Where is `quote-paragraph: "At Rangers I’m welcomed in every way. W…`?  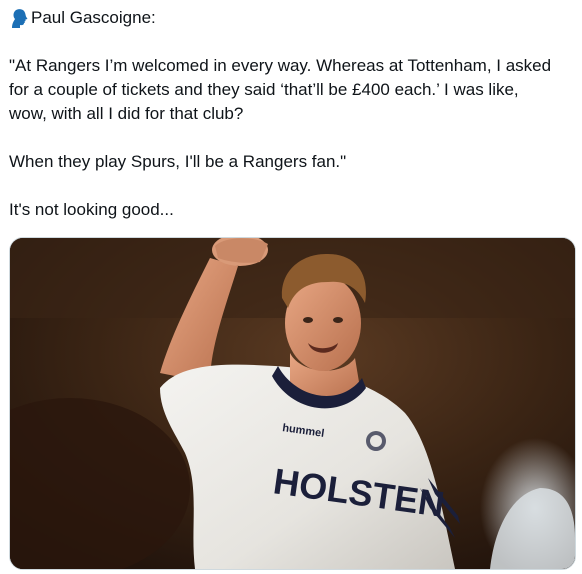 quote-paragraph: "At Rangers I’m welcomed in every way. W… is located at coordinates (292, 90).